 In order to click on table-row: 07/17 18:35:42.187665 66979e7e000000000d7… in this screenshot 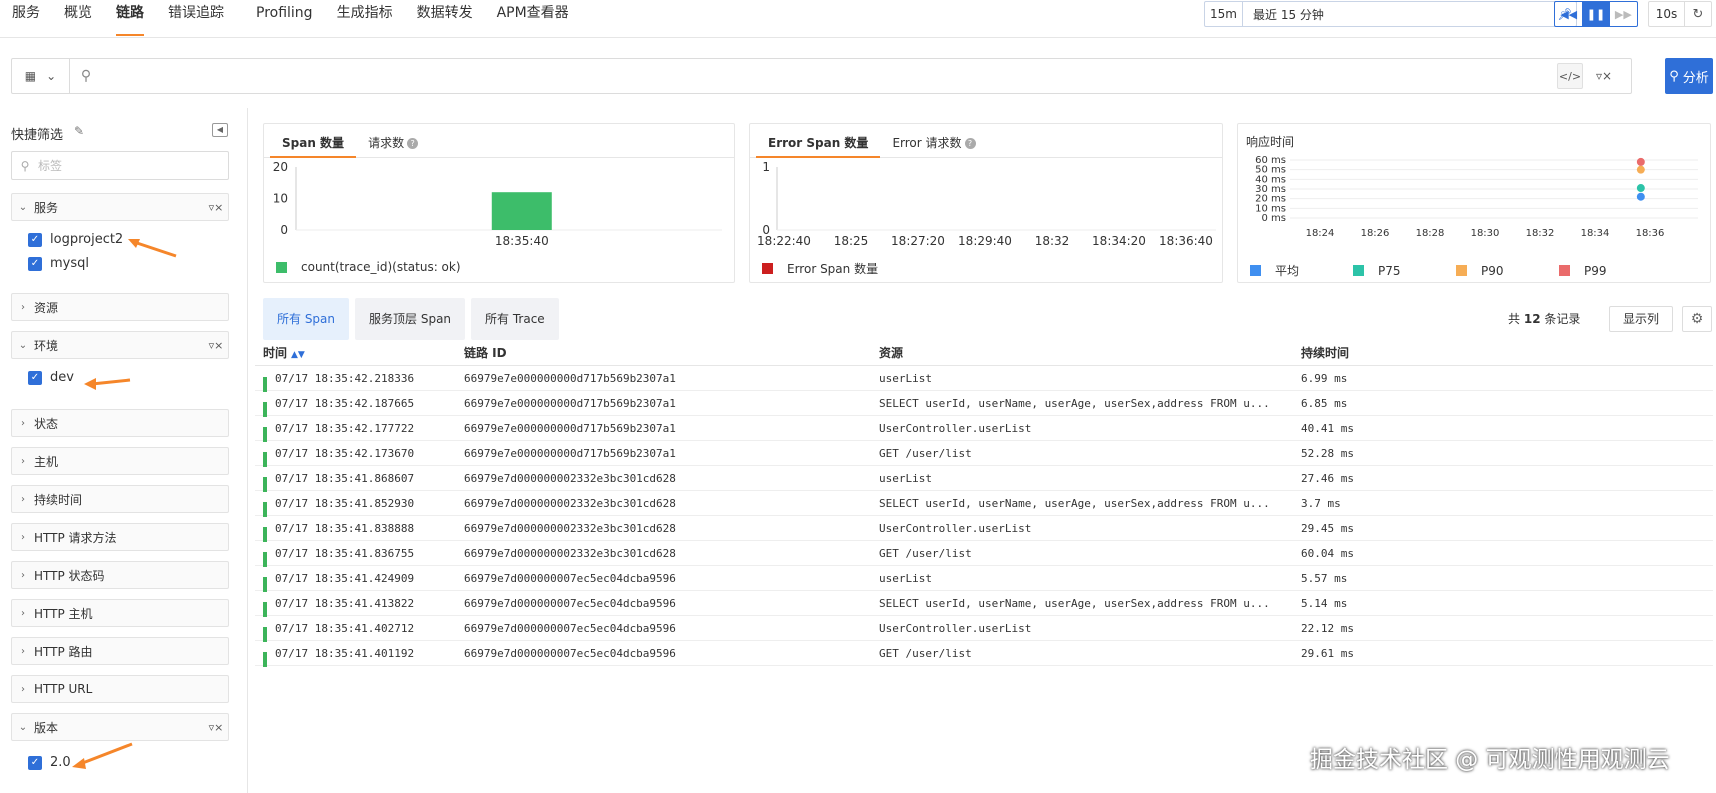, I will do `click(984, 404)`.